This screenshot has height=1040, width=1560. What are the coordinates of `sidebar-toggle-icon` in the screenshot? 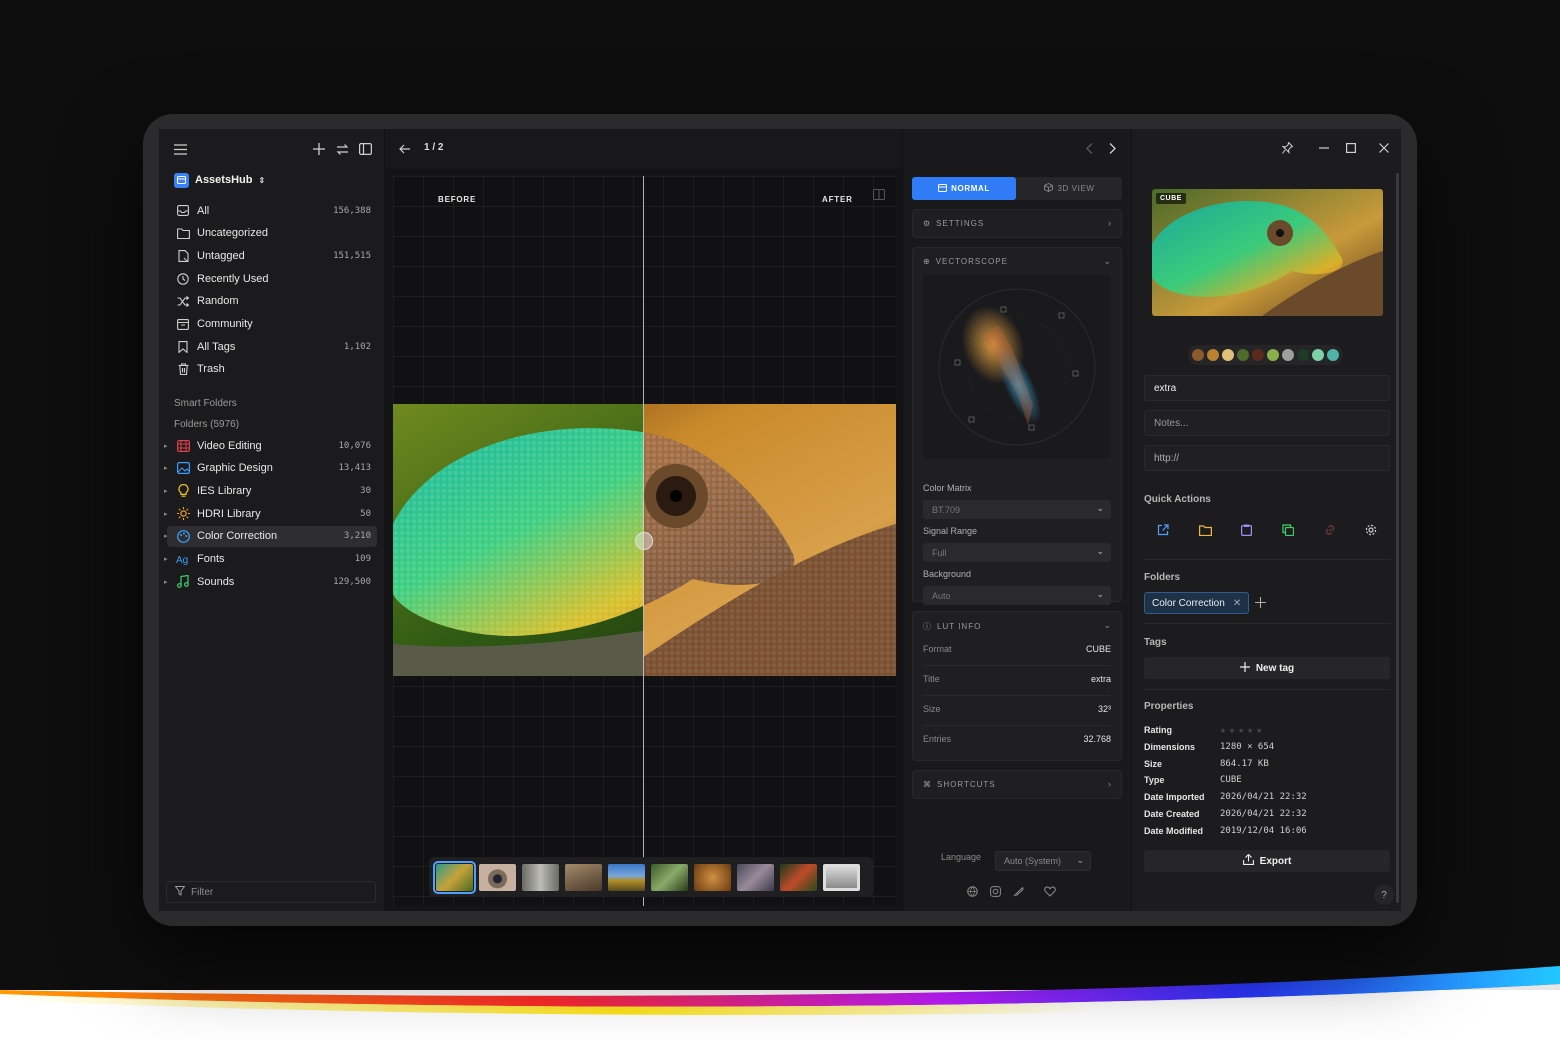 It's located at (365, 149).